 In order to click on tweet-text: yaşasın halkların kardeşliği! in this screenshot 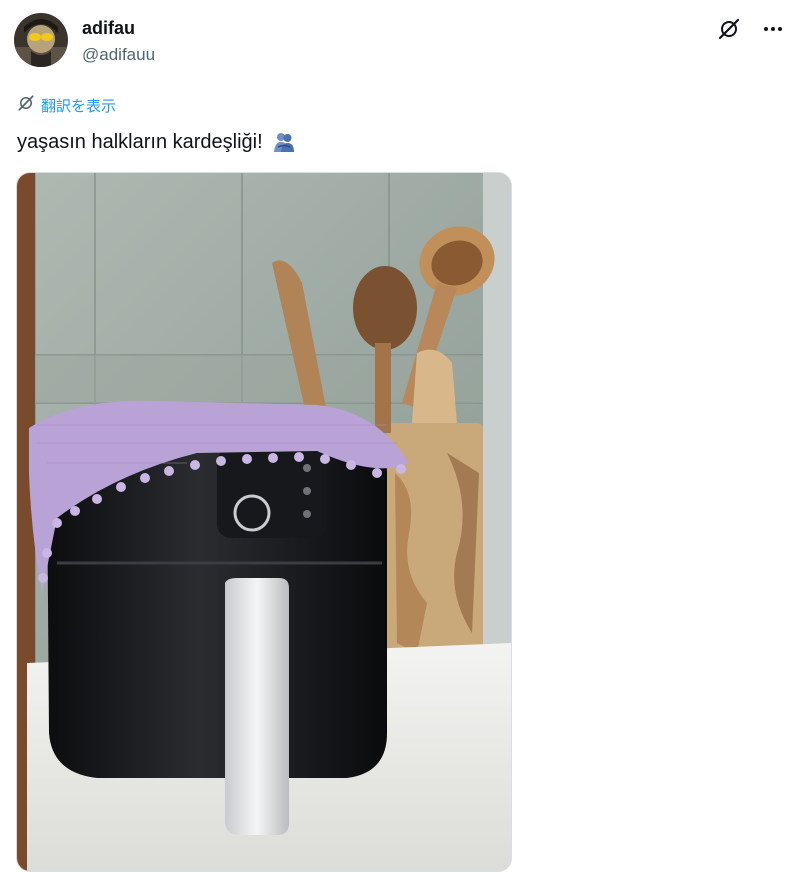, I will do `click(156, 142)`.